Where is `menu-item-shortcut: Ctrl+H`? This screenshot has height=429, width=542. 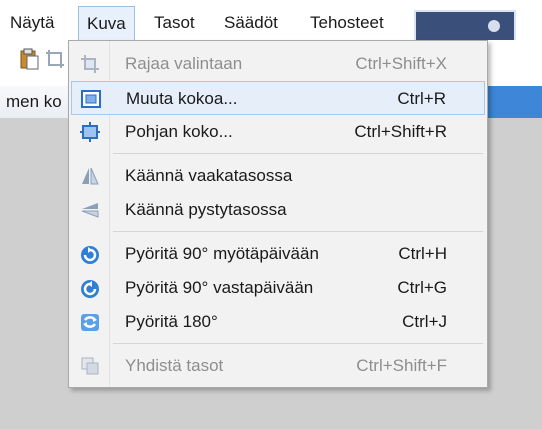 menu-item-shortcut: Ctrl+H is located at coordinates (422, 253).